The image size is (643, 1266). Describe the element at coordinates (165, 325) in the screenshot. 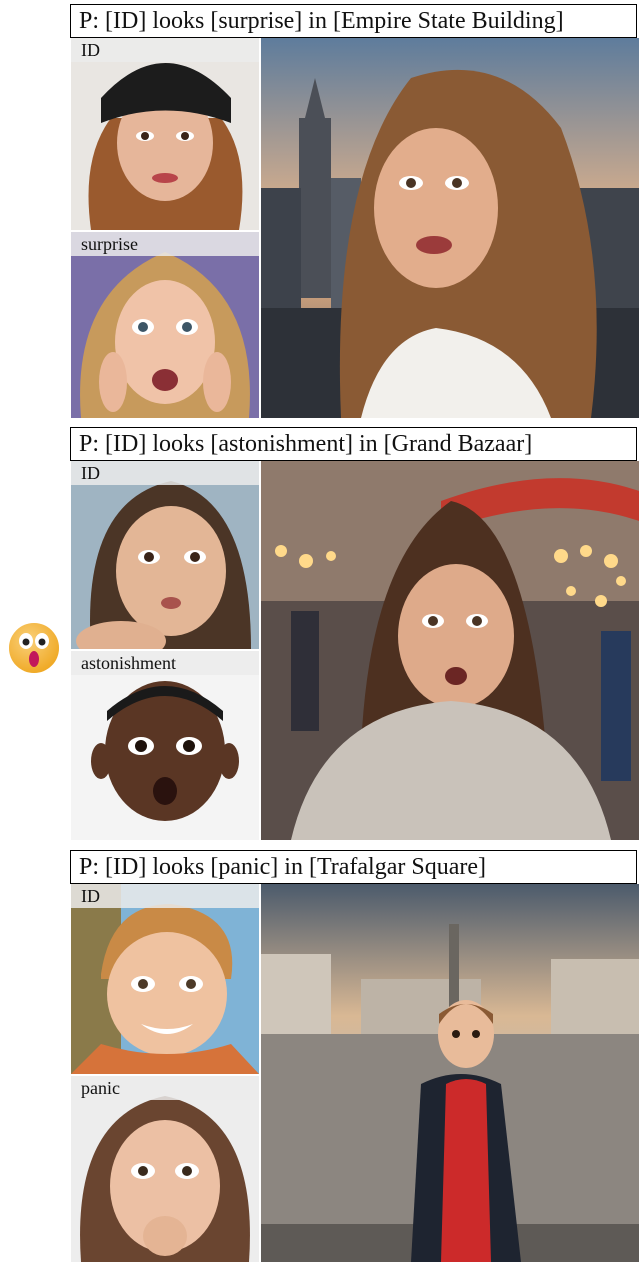

I see `expression-reference-image: surprise` at that location.